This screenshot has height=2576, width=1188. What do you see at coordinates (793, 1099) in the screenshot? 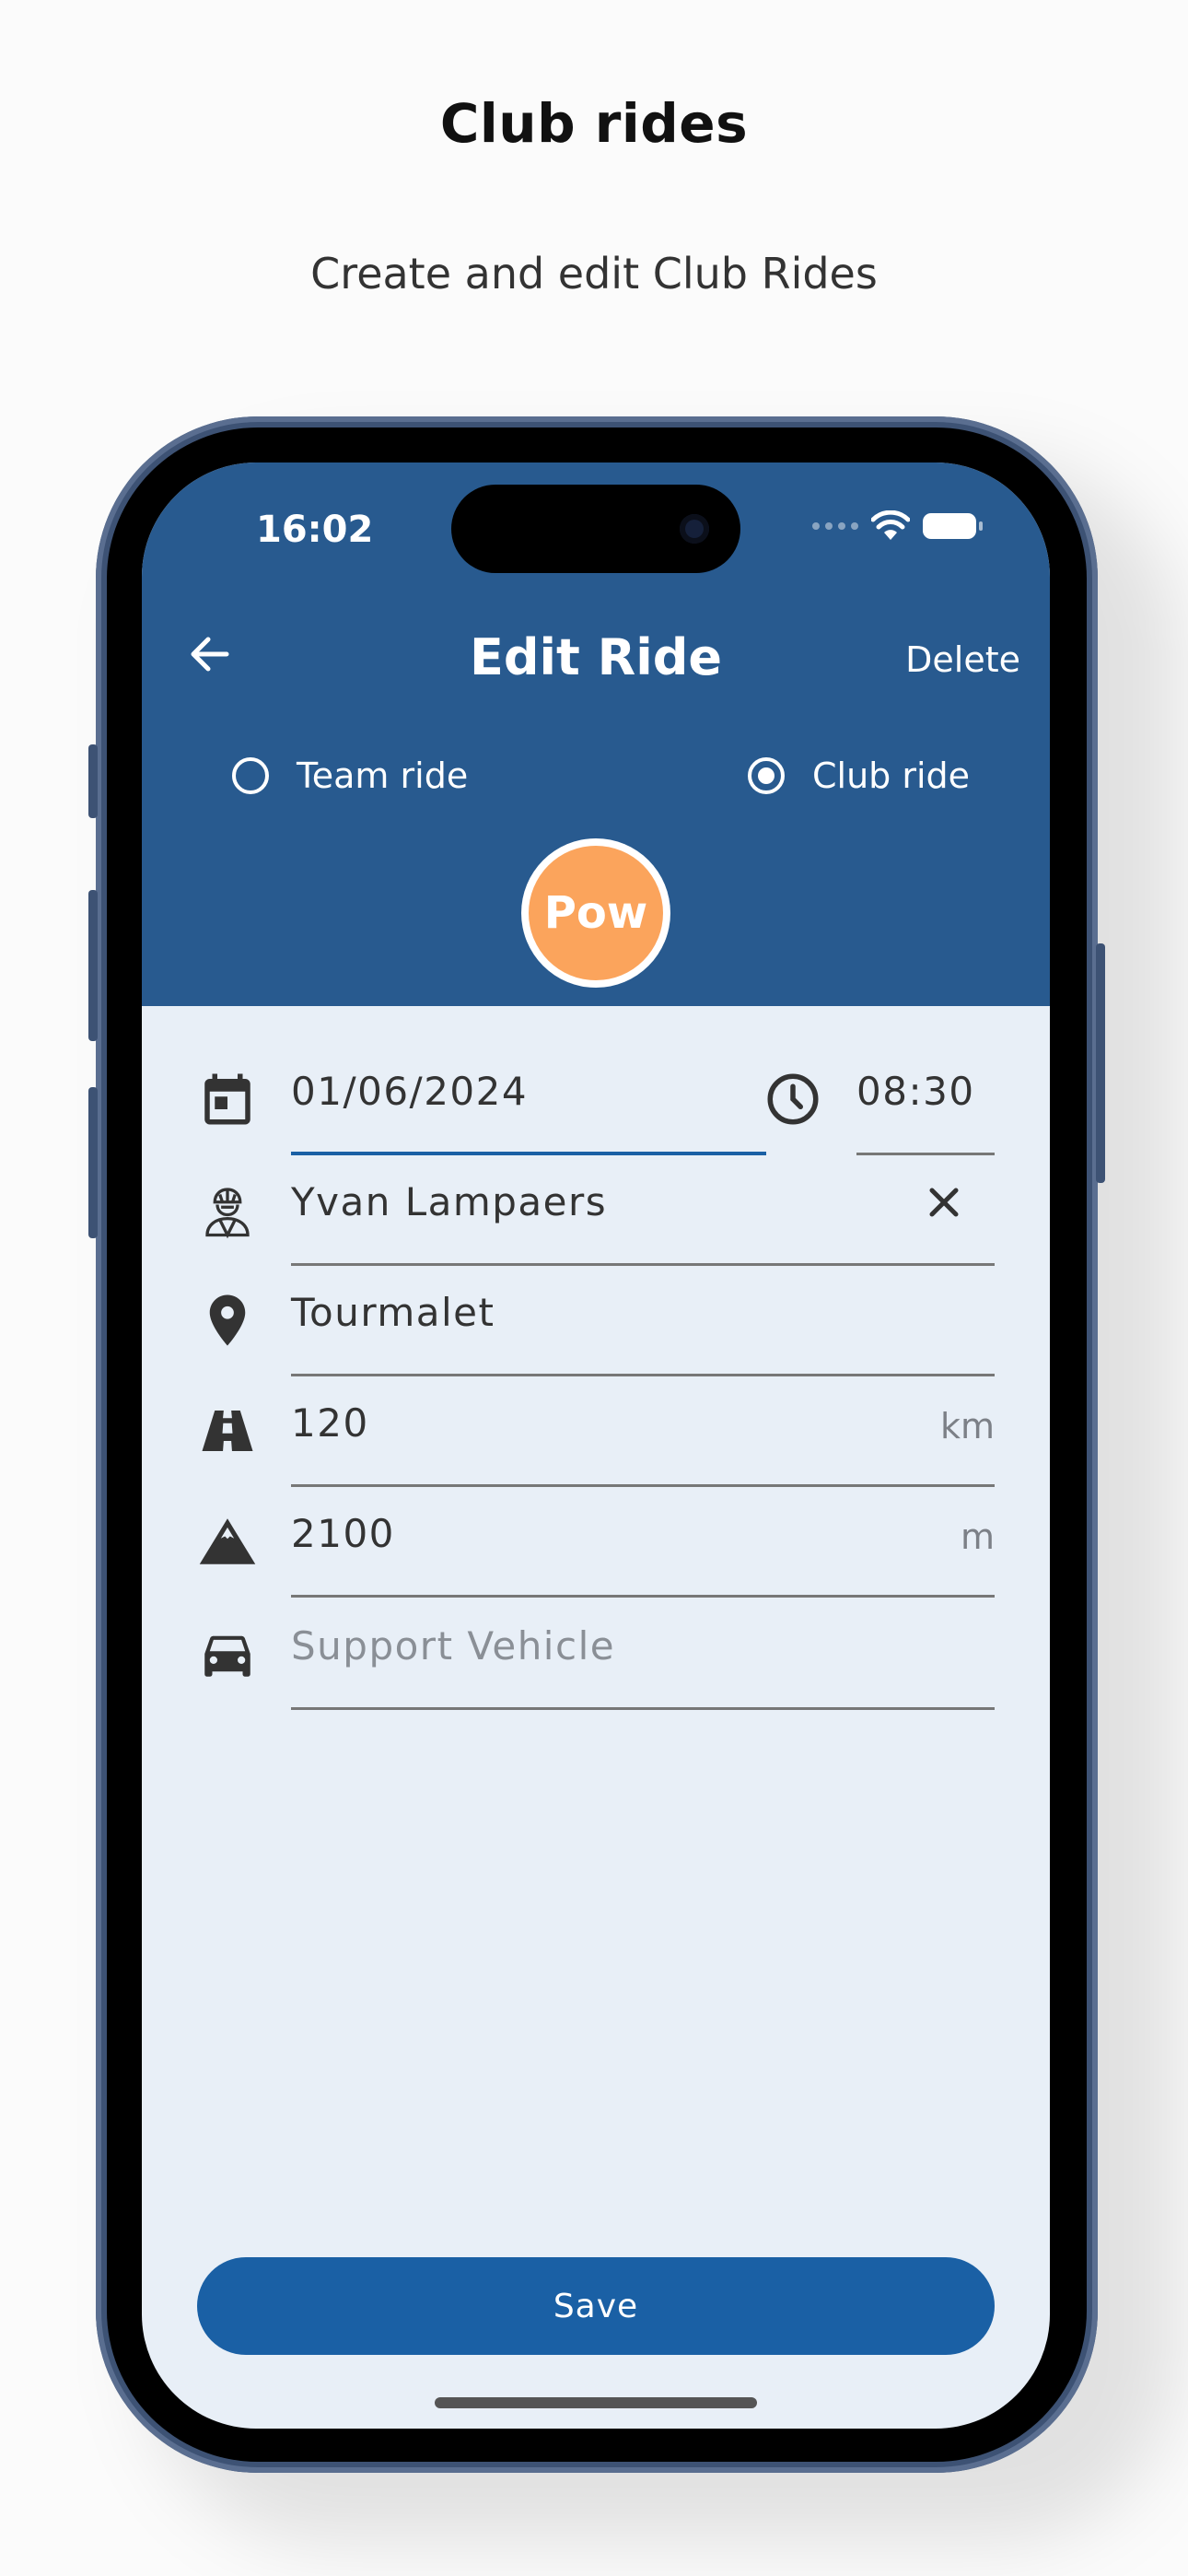
I see `clock-icon` at bounding box center [793, 1099].